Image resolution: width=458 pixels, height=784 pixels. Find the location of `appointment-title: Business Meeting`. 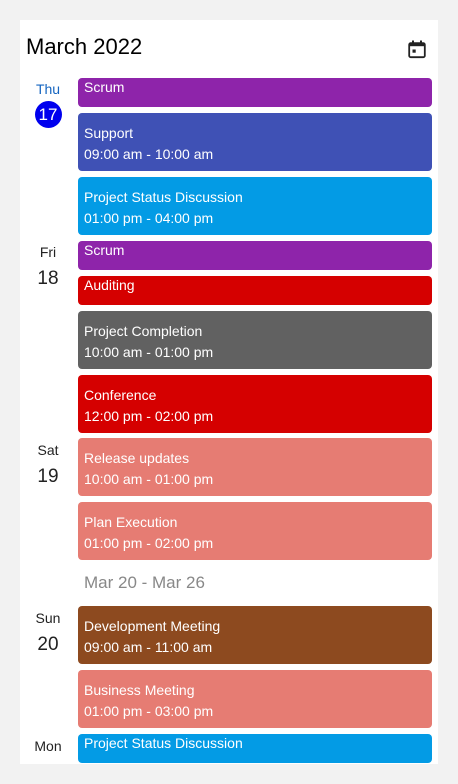

appointment-title: Business Meeting is located at coordinates (139, 690).